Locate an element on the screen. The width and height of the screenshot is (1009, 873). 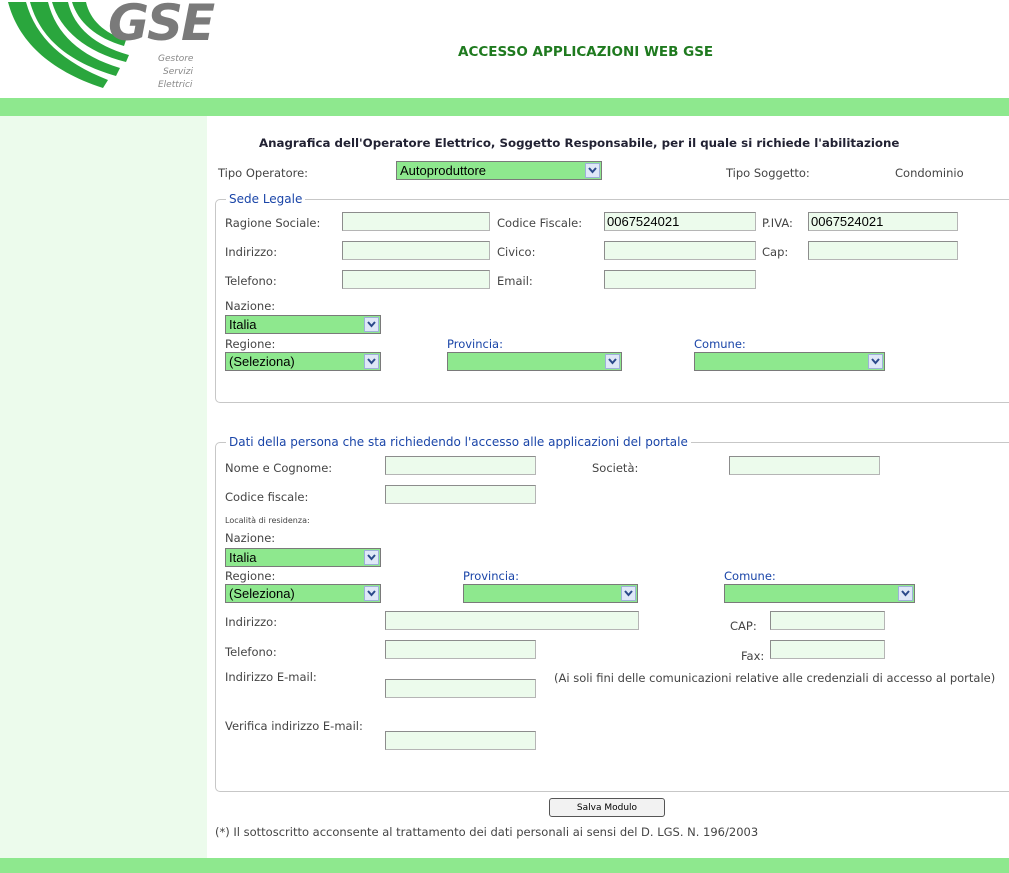
codice-fiscale-label: Codice Fiscale: is located at coordinates (540, 223).